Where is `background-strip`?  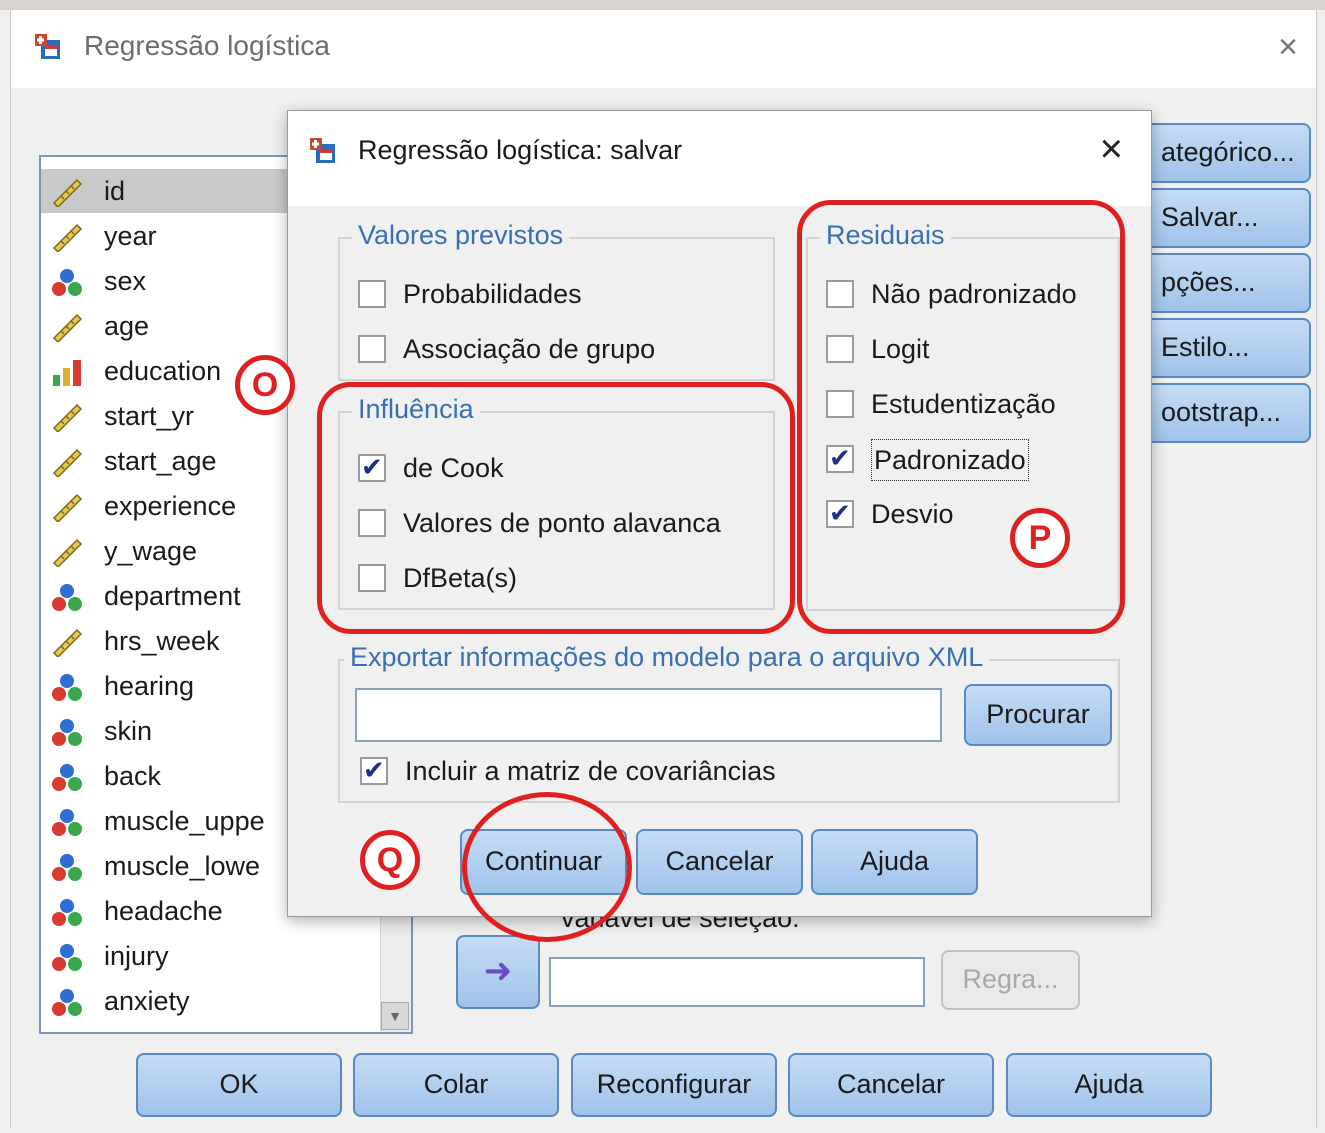 background-strip is located at coordinates (662, 5).